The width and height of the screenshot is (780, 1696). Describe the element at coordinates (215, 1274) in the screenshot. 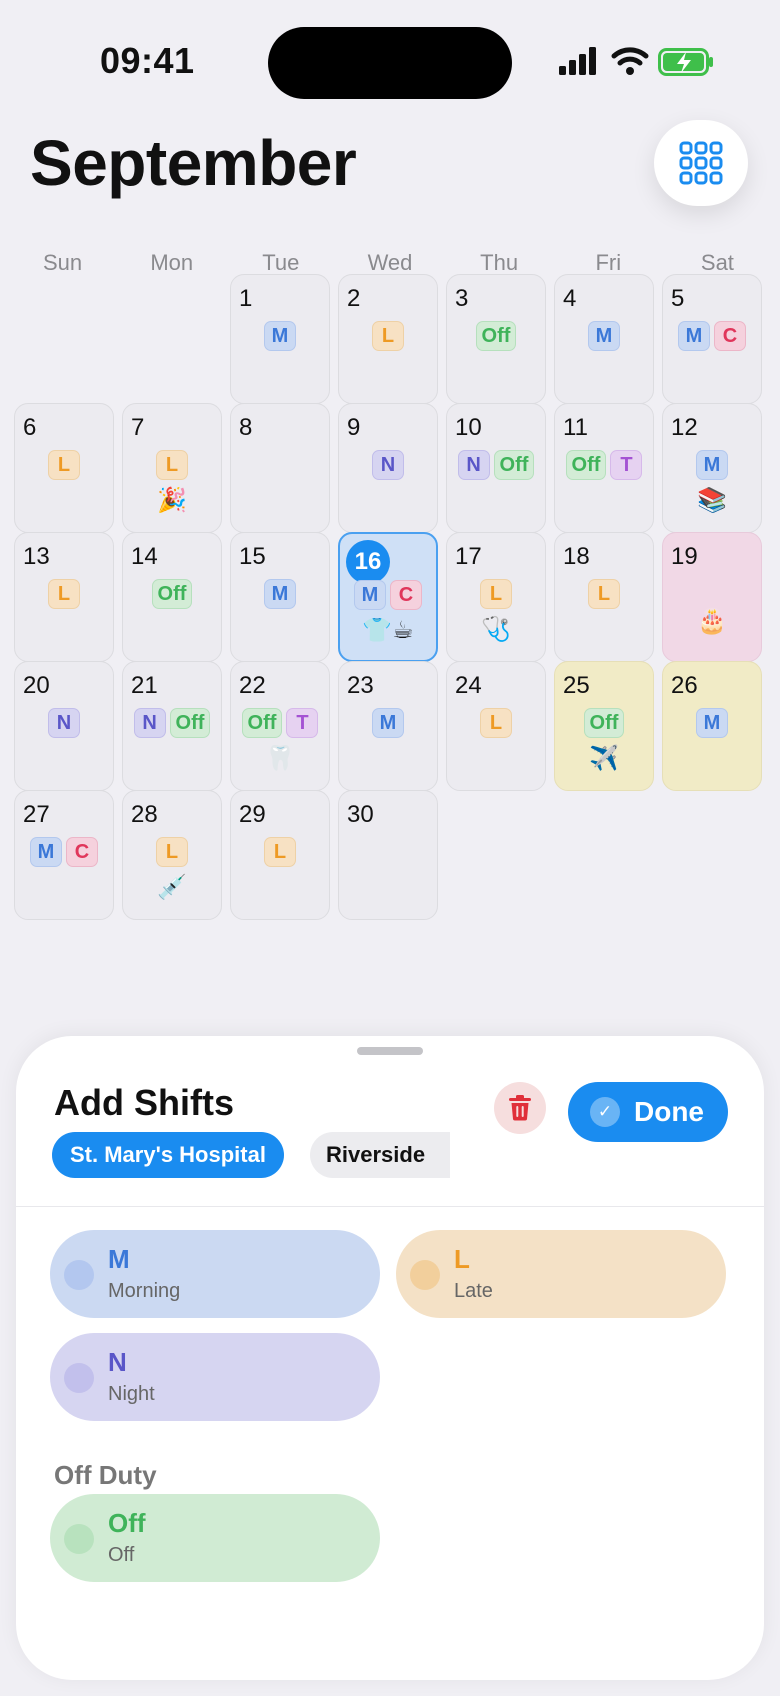

I see `shift-option-morning: M Morning` at that location.